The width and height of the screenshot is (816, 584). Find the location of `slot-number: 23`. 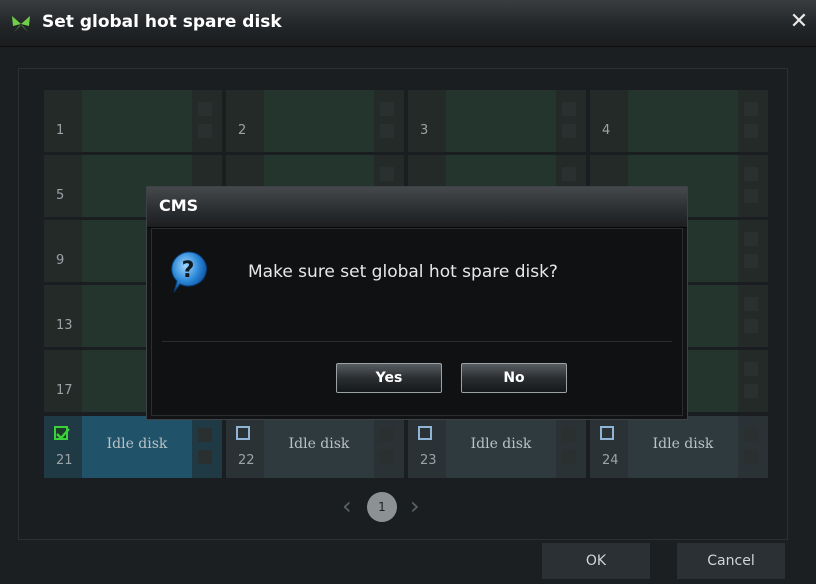

slot-number: 23 is located at coordinates (428, 460).